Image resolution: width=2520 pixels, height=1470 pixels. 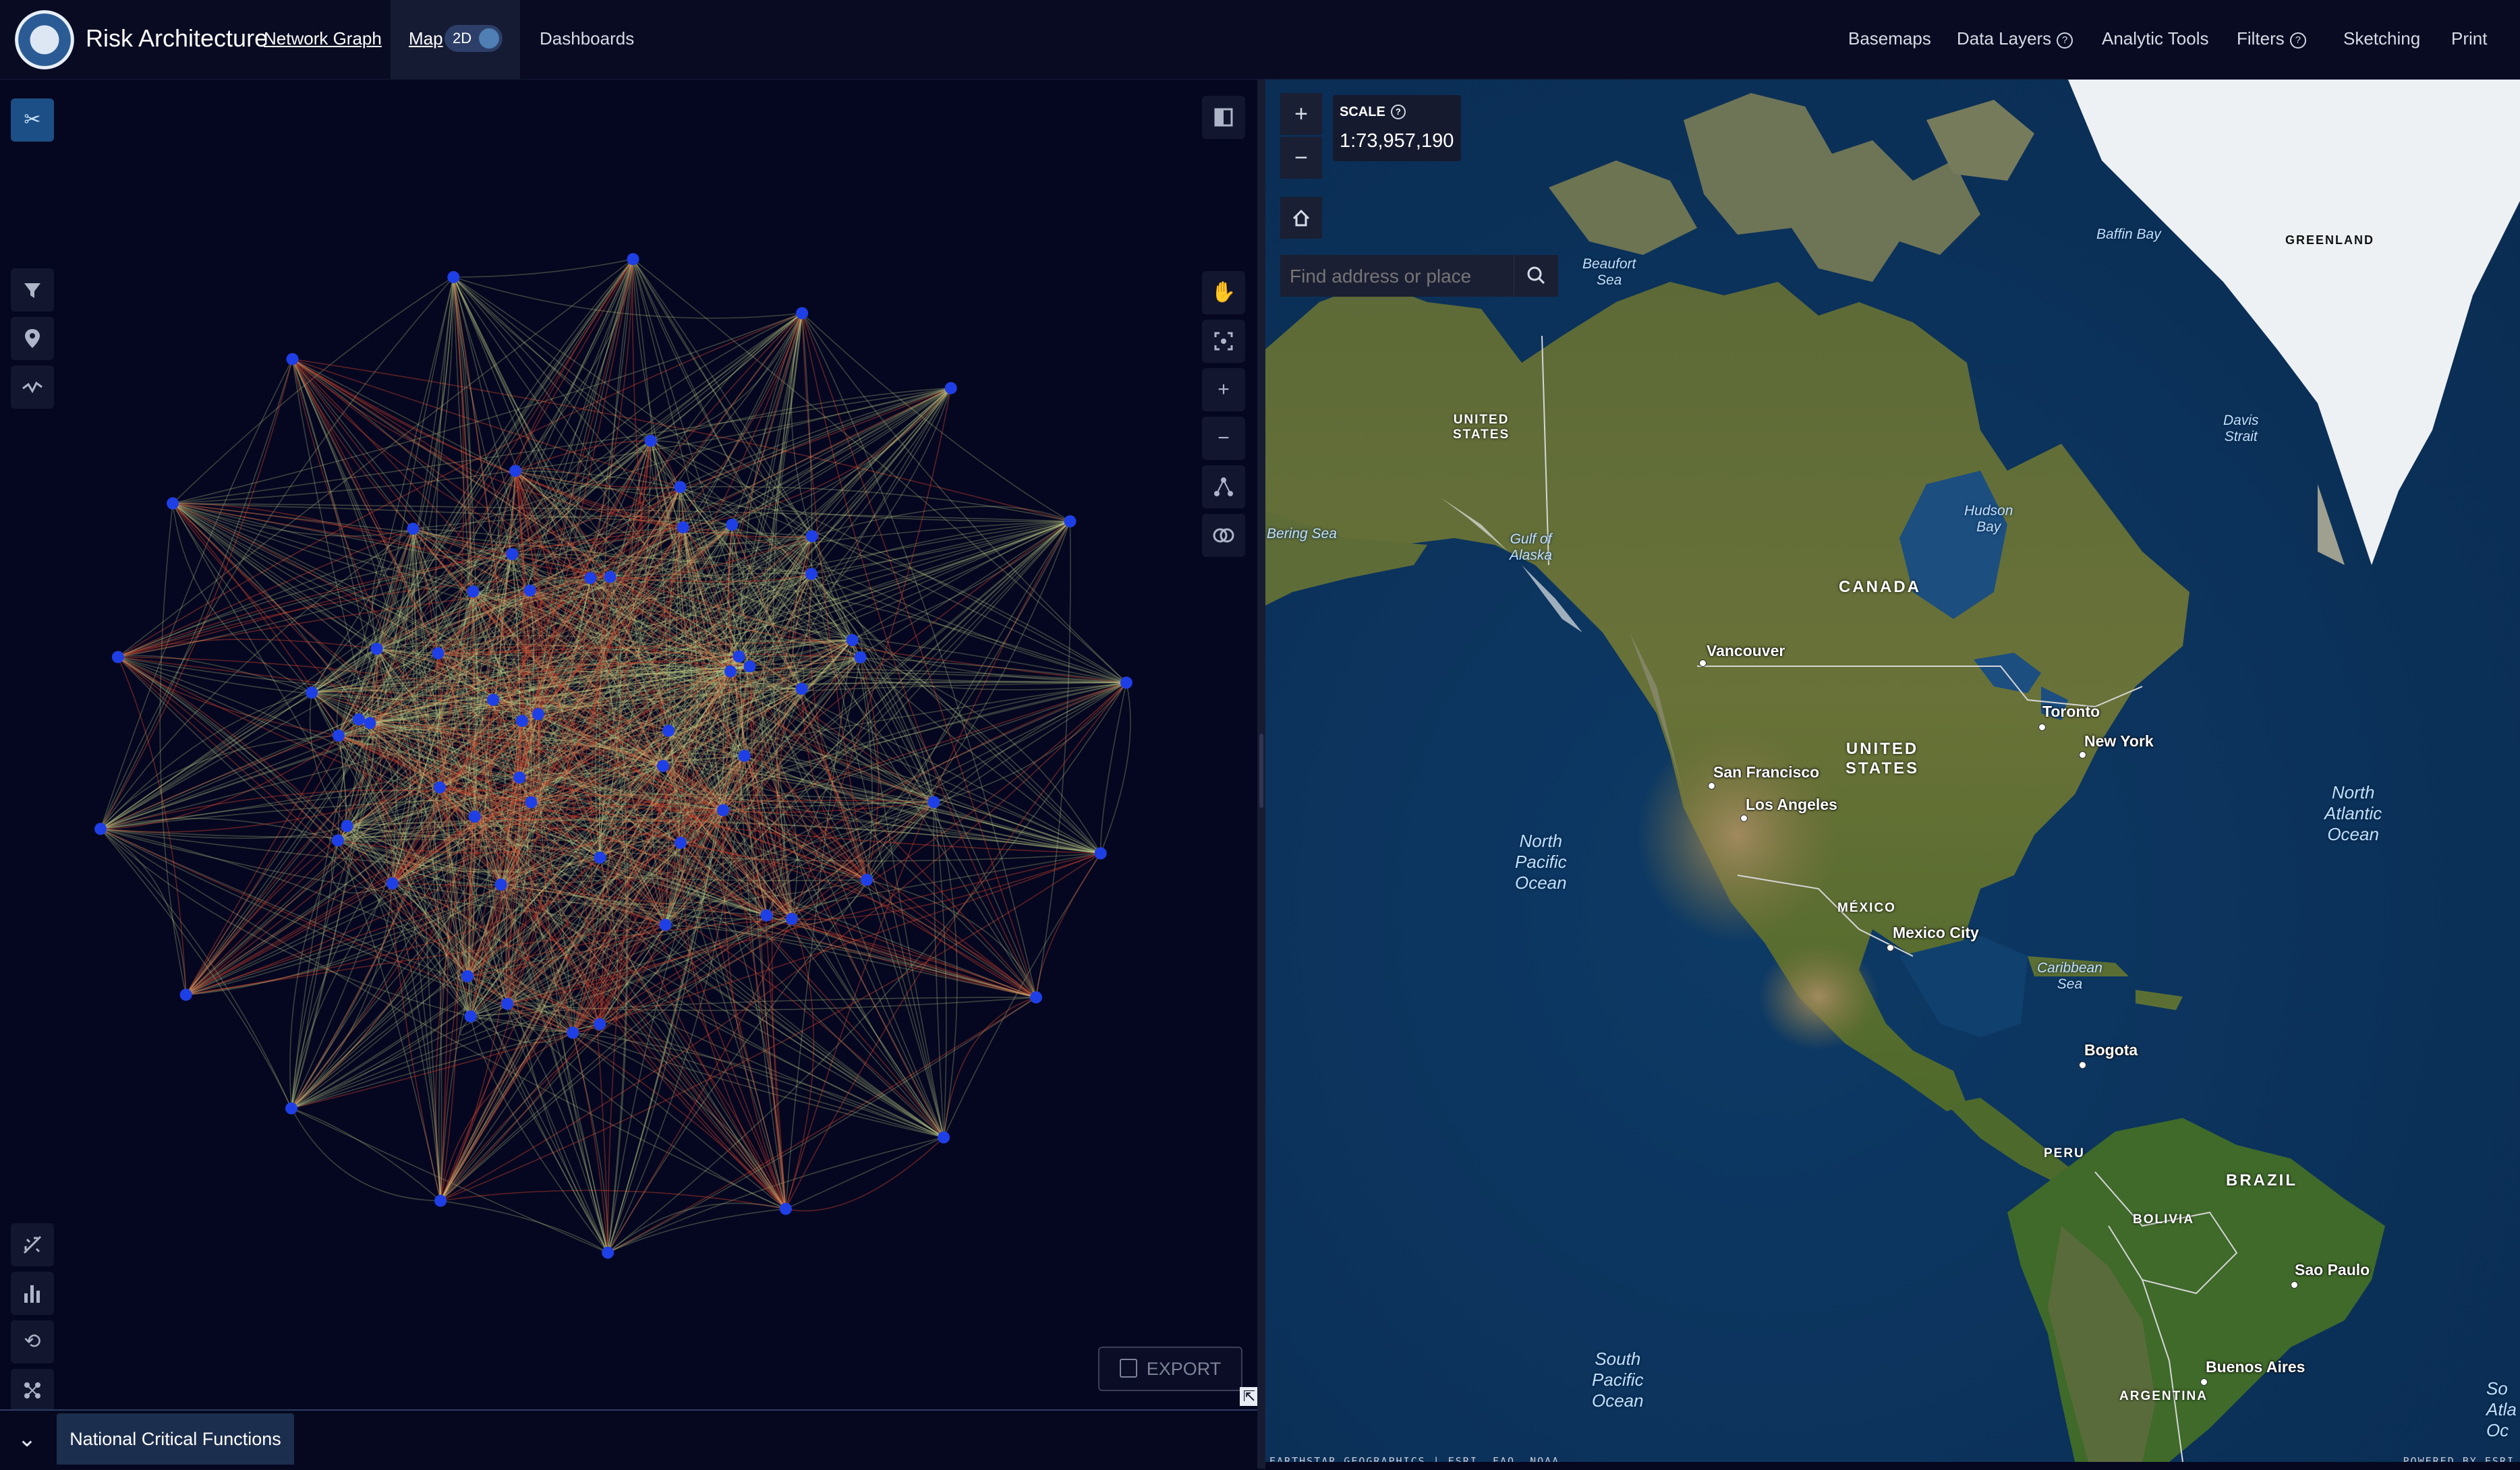 What do you see at coordinates (32, 1341) in the screenshot?
I see `reset-icon: ⟲` at bounding box center [32, 1341].